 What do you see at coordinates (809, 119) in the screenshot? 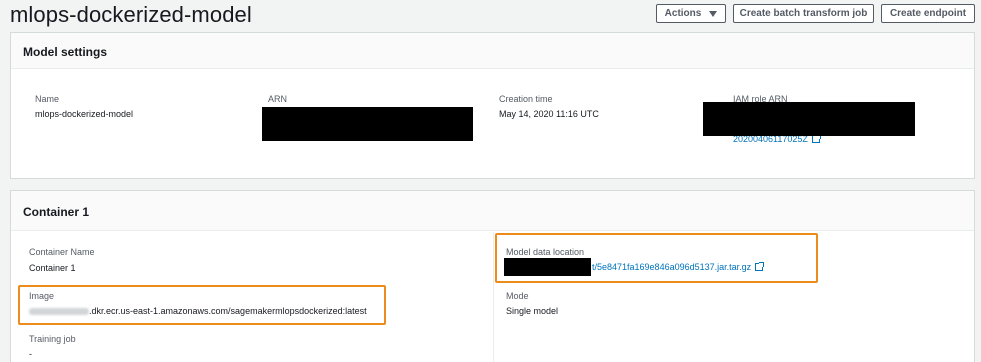
I see `iam-role-redacted` at bounding box center [809, 119].